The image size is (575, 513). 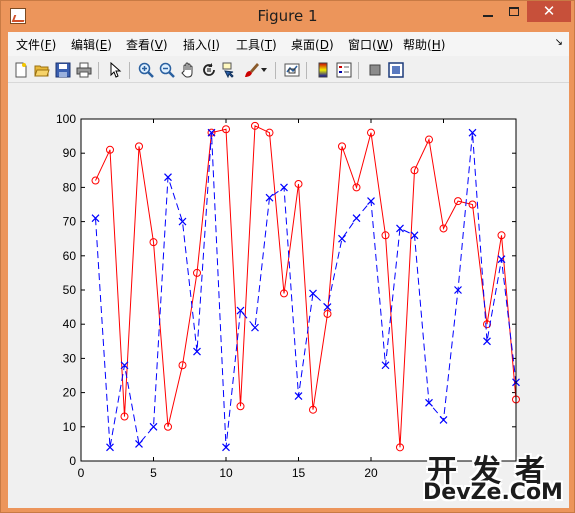 I want to click on x-tick-label: 15, so click(x=299, y=473).